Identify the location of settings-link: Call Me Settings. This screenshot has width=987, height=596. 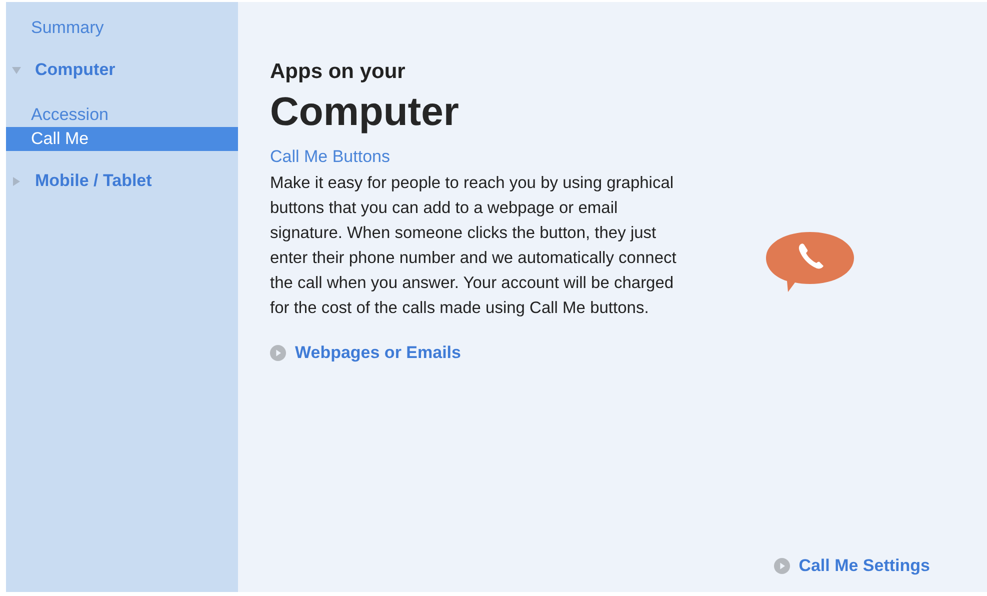
(852, 566).